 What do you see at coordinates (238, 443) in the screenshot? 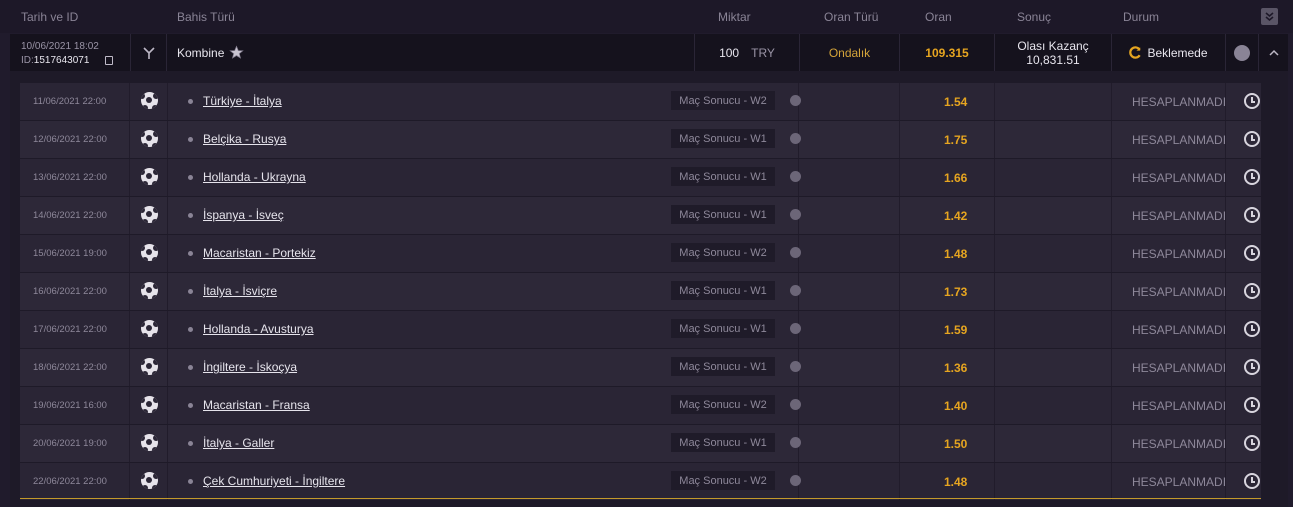
I see `match-link: İtalya - Galler` at bounding box center [238, 443].